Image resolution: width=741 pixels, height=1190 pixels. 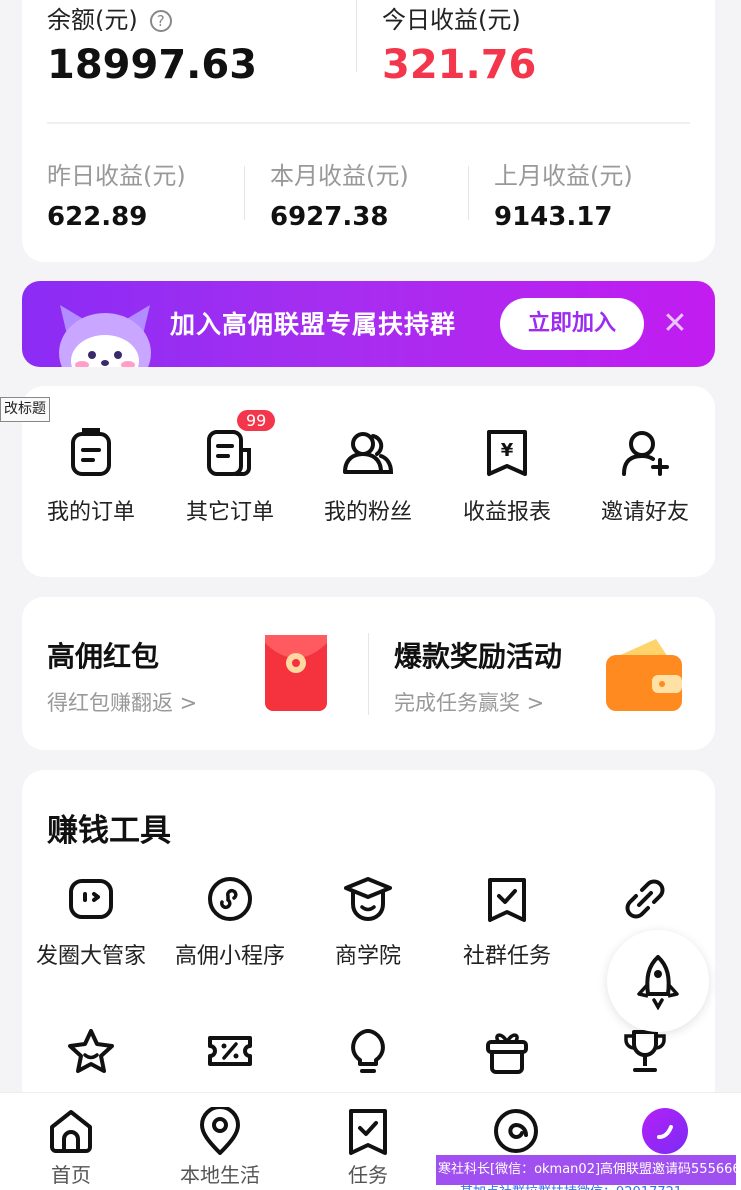 What do you see at coordinates (105, 336) in the screenshot?
I see `mascot-icon` at bounding box center [105, 336].